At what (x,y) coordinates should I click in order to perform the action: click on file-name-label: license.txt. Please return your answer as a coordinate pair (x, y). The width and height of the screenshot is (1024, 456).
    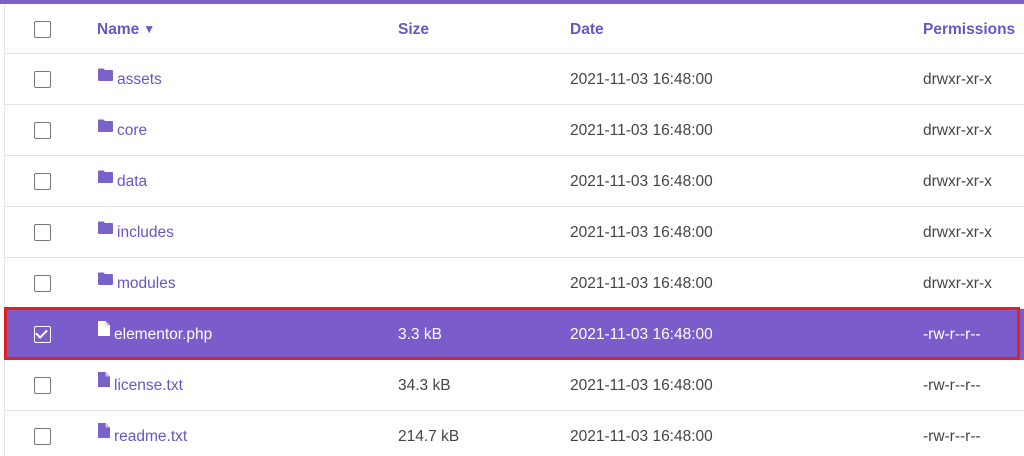
    Looking at the image, I should click on (148, 385).